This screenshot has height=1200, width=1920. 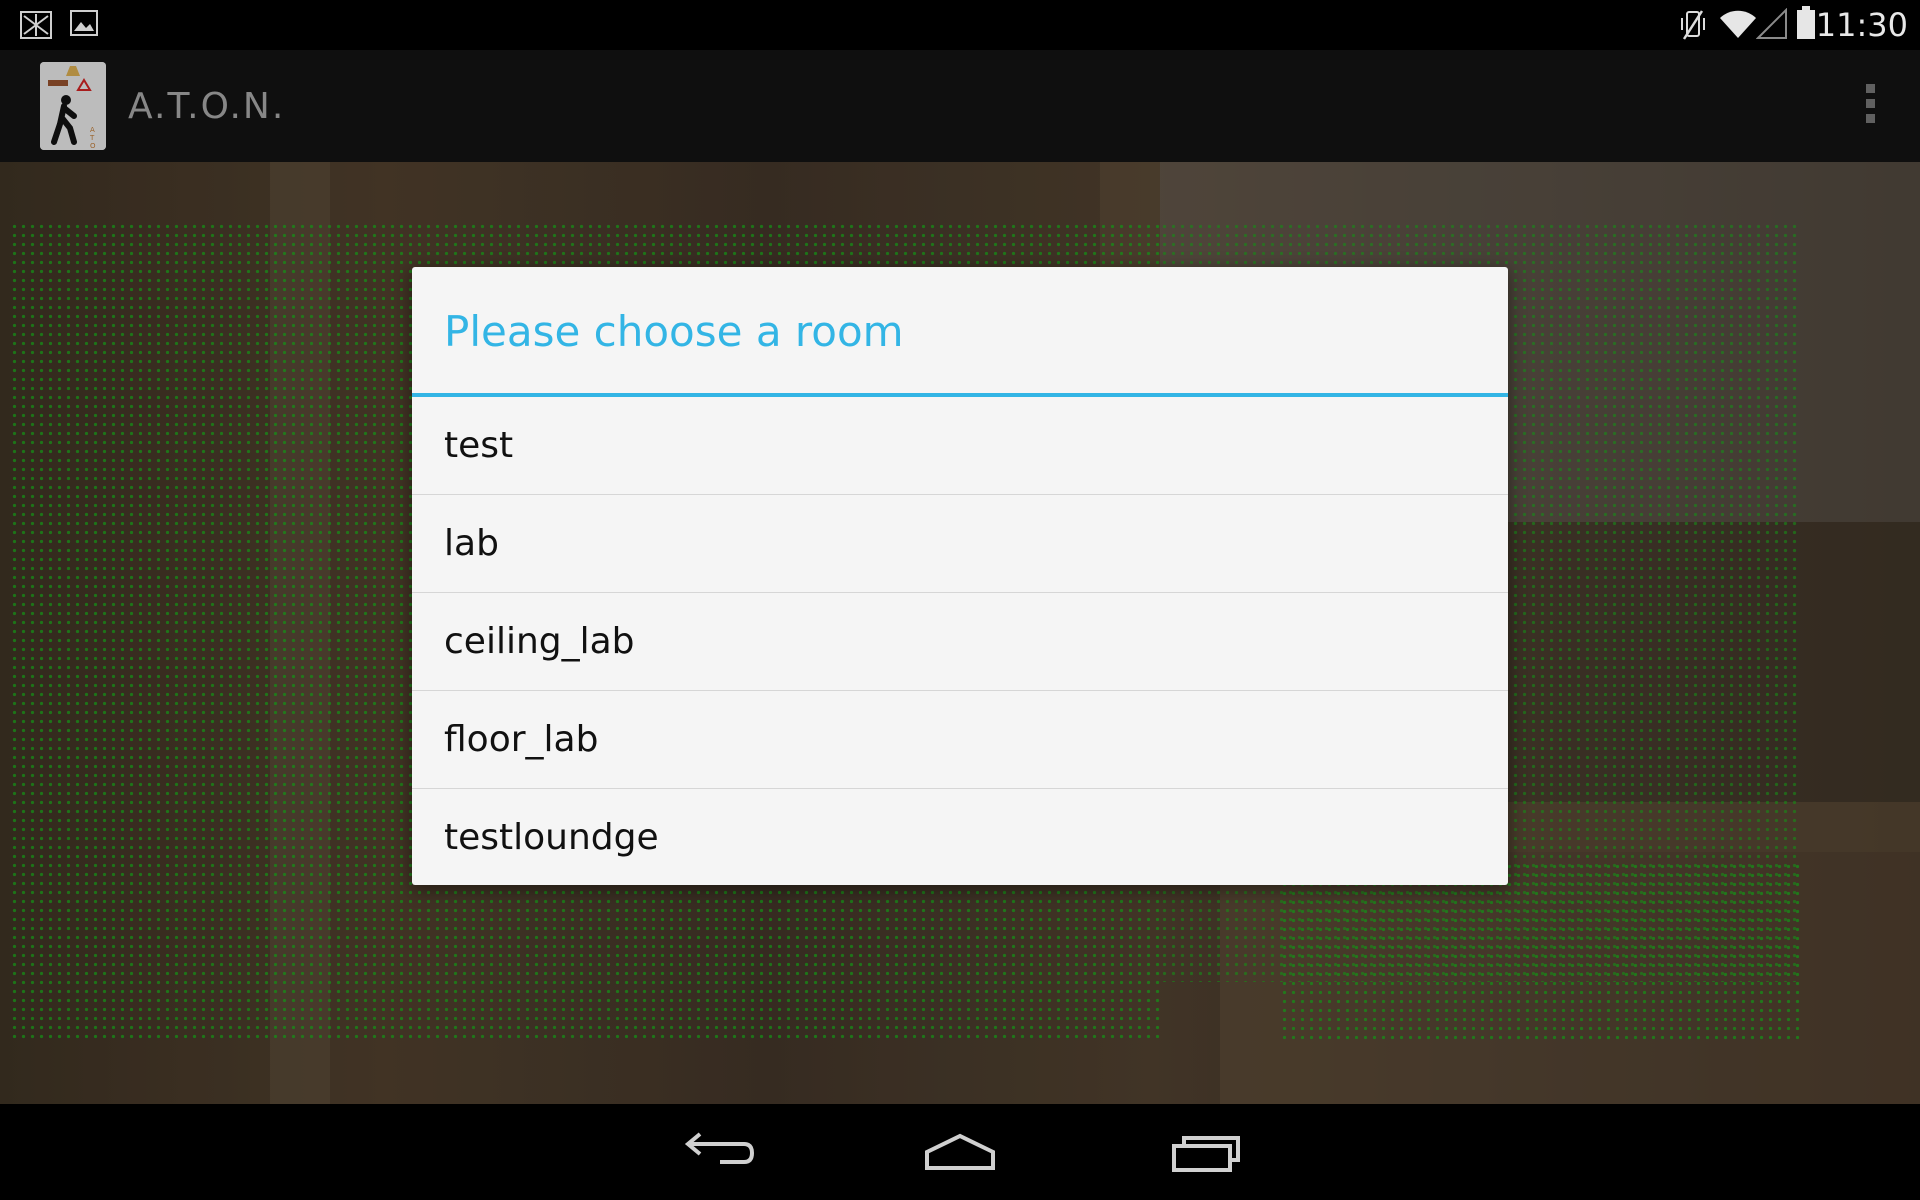 I want to click on notification-app-icon, so click(x=36, y=27).